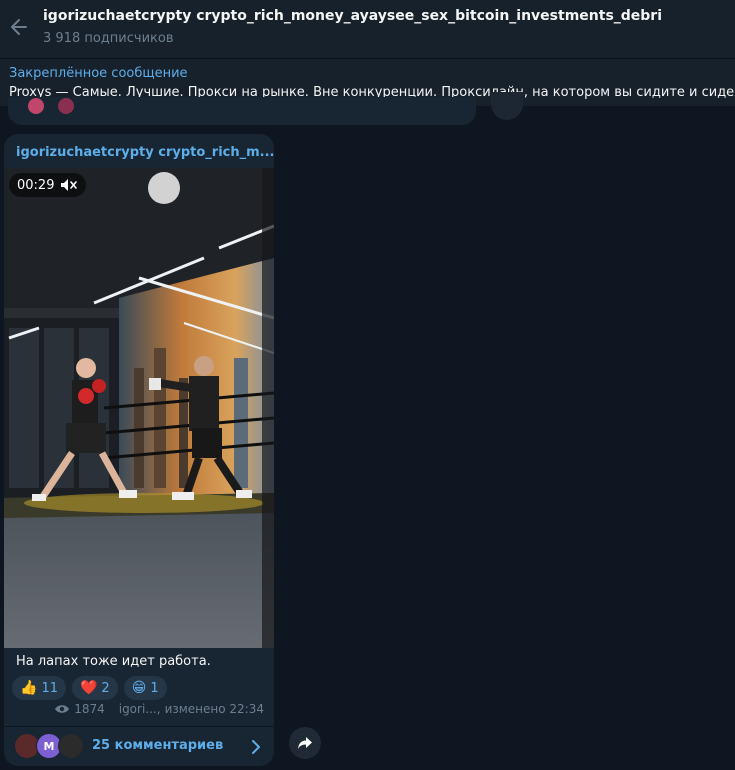 This screenshot has width=735, height=770. Describe the element at coordinates (69, 185) in the screenshot. I see `speaker-muted-icon` at that location.